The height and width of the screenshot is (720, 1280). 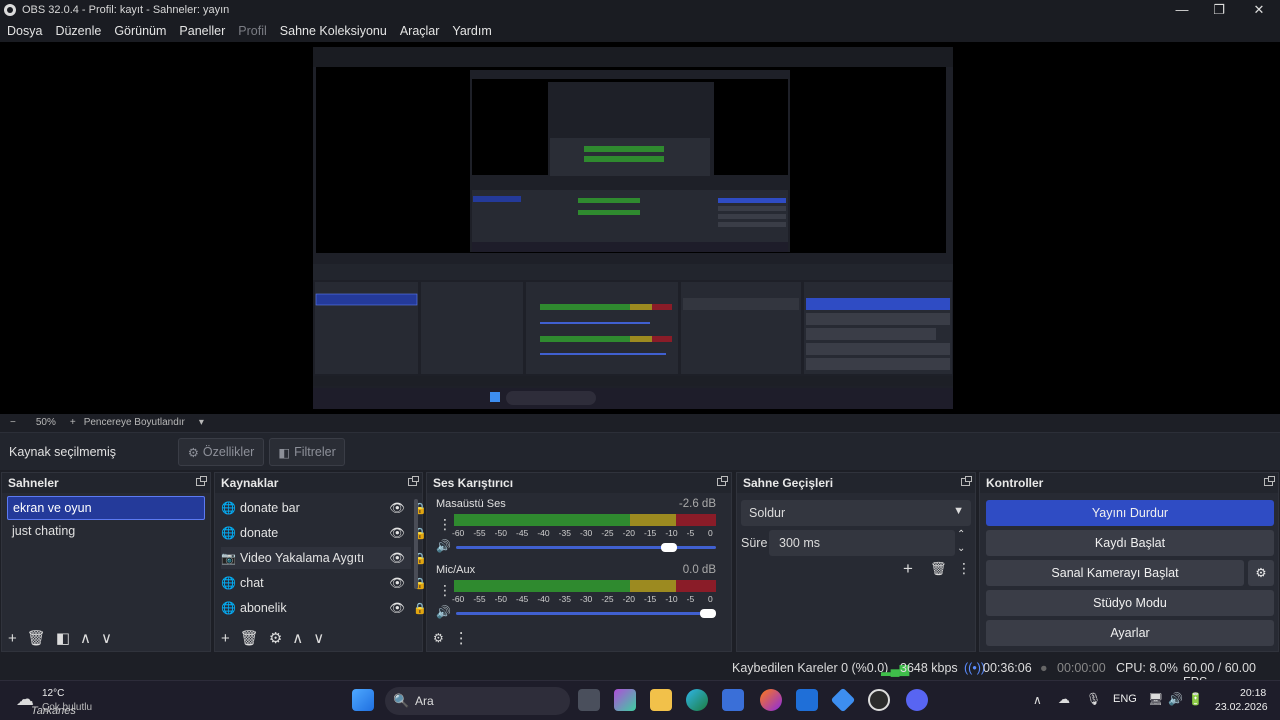 What do you see at coordinates (856, 483) in the screenshot?
I see `transitions-header: Sahne Geçişleri` at bounding box center [856, 483].